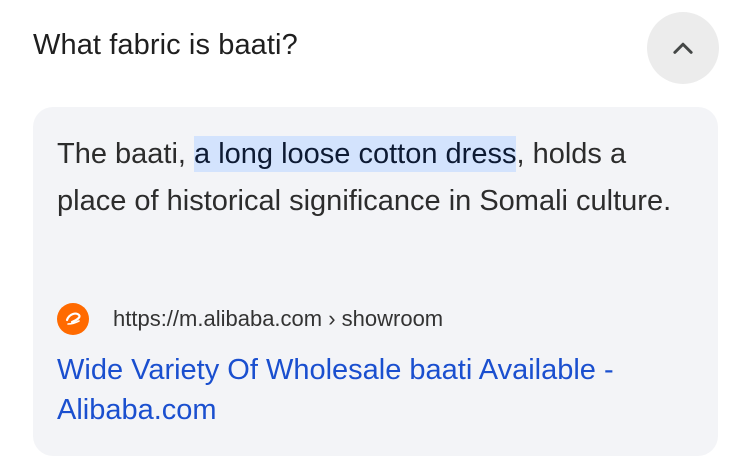  I want to click on collapse-button, so click(683, 48).